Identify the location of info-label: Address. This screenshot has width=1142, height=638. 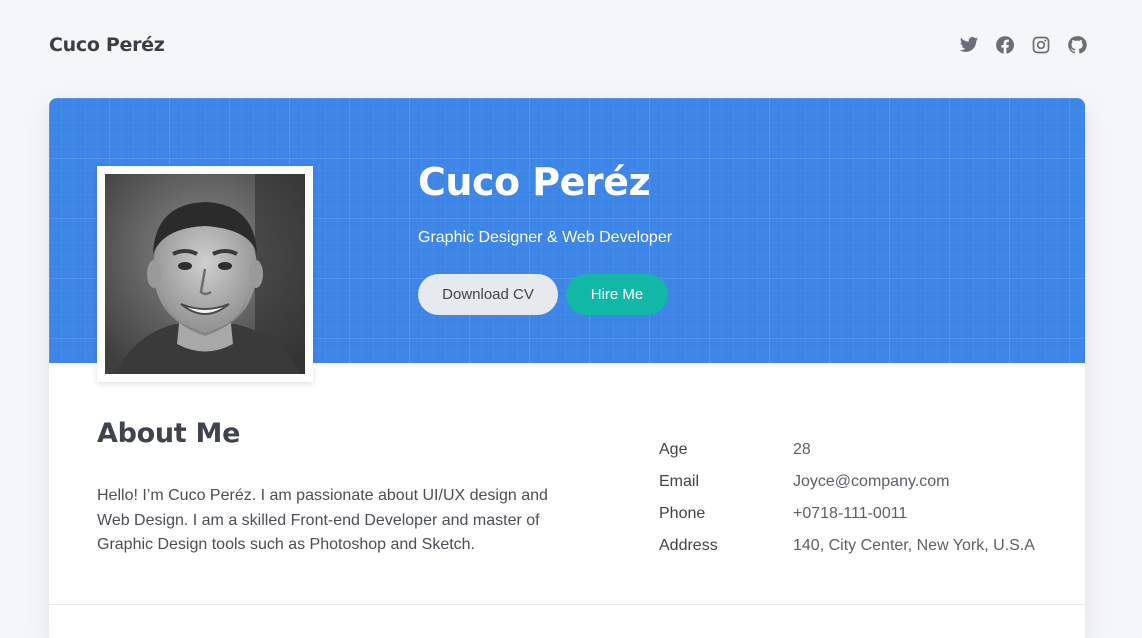
(688, 545).